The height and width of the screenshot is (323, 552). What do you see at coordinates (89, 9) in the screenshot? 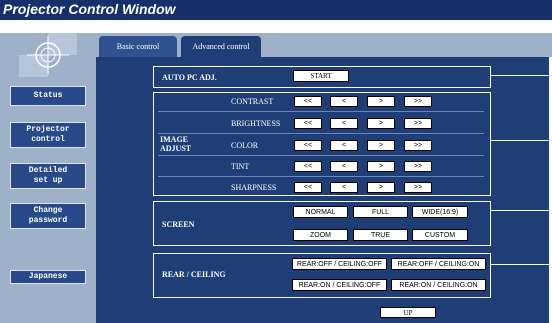
I see `window-title: Projector Control Window` at bounding box center [89, 9].